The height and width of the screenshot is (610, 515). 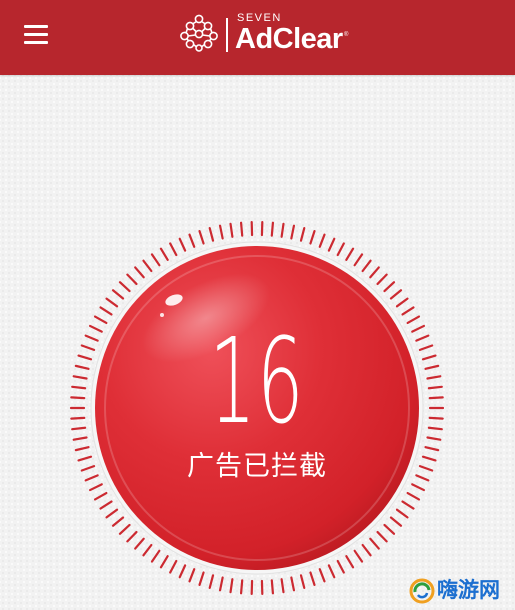 I want to click on hamburger-menu-icon, so click(x=36, y=26).